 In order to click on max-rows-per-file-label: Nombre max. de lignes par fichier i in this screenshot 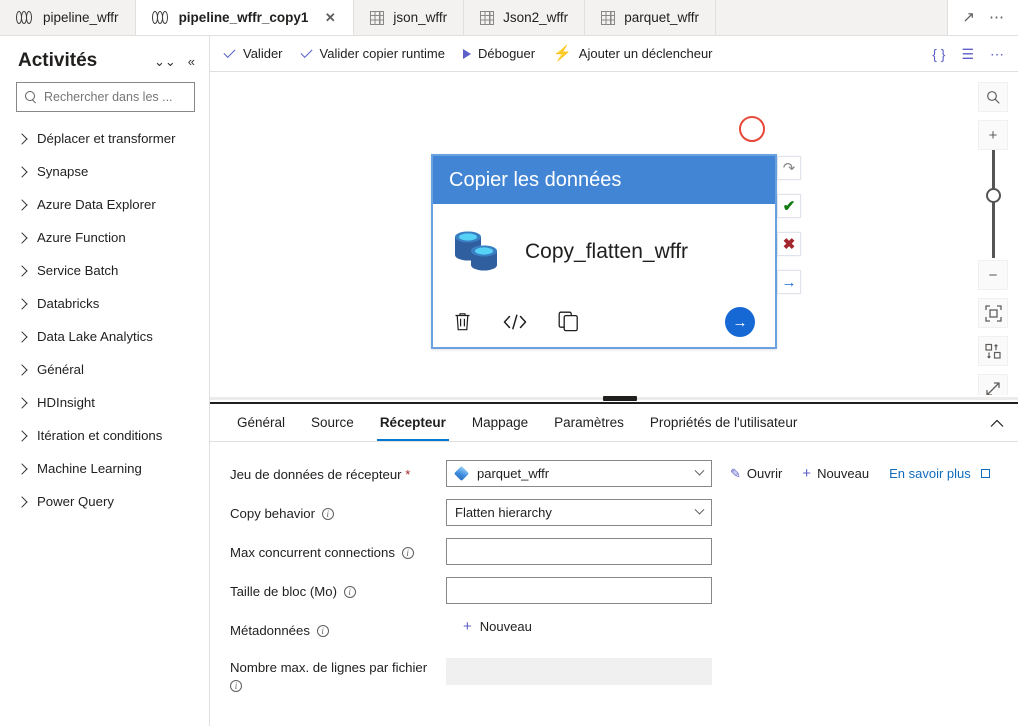, I will do `click(338, 675)`.